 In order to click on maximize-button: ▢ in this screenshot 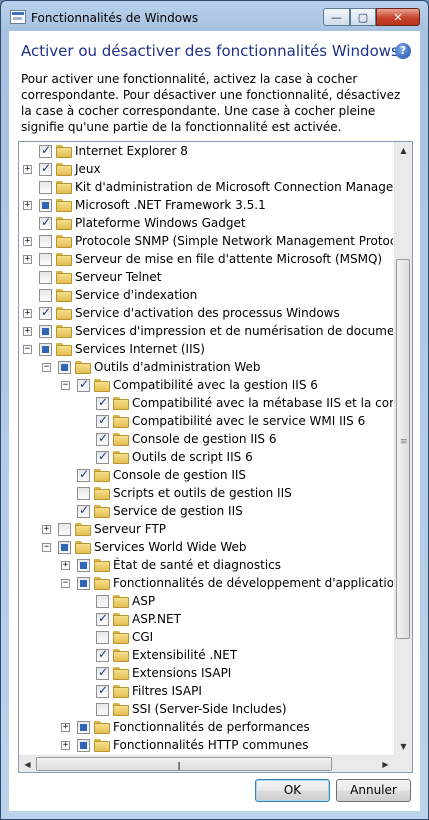, I will do `click(363, 17)`.